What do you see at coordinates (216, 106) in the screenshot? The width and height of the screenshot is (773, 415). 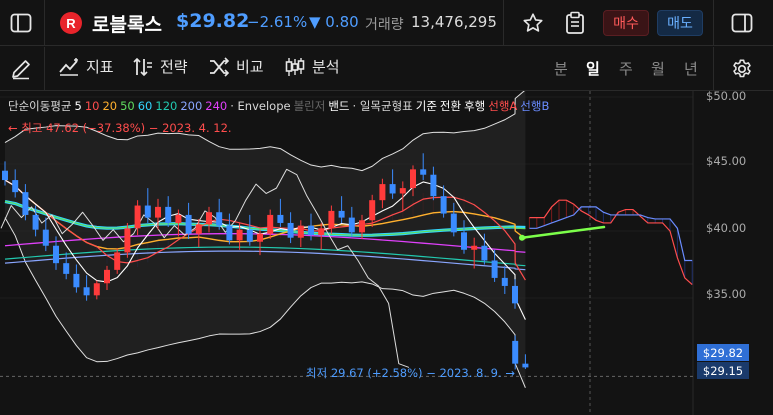 I see `legend-item: 240` at bounding box center [216, 106].